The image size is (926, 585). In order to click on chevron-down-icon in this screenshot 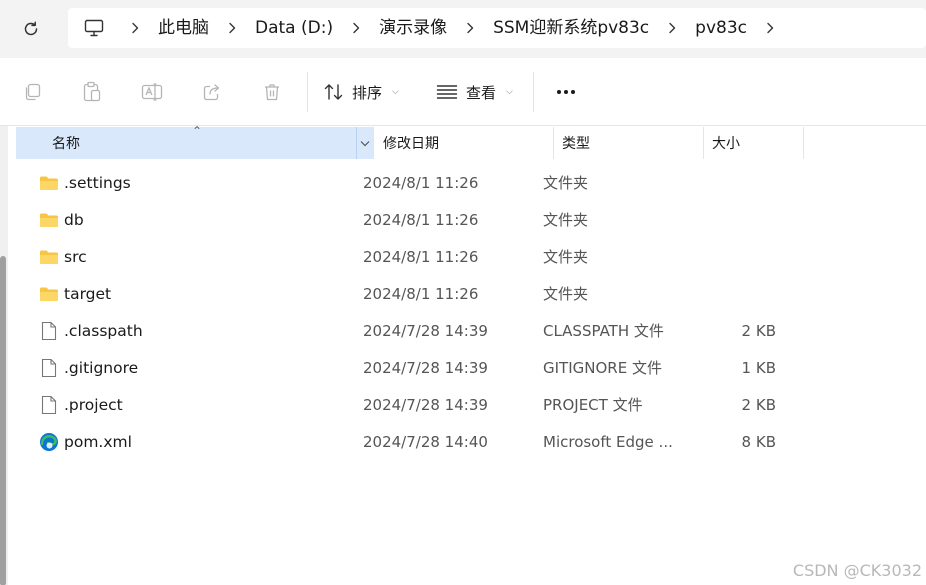, I will do `click(365, 143)`.